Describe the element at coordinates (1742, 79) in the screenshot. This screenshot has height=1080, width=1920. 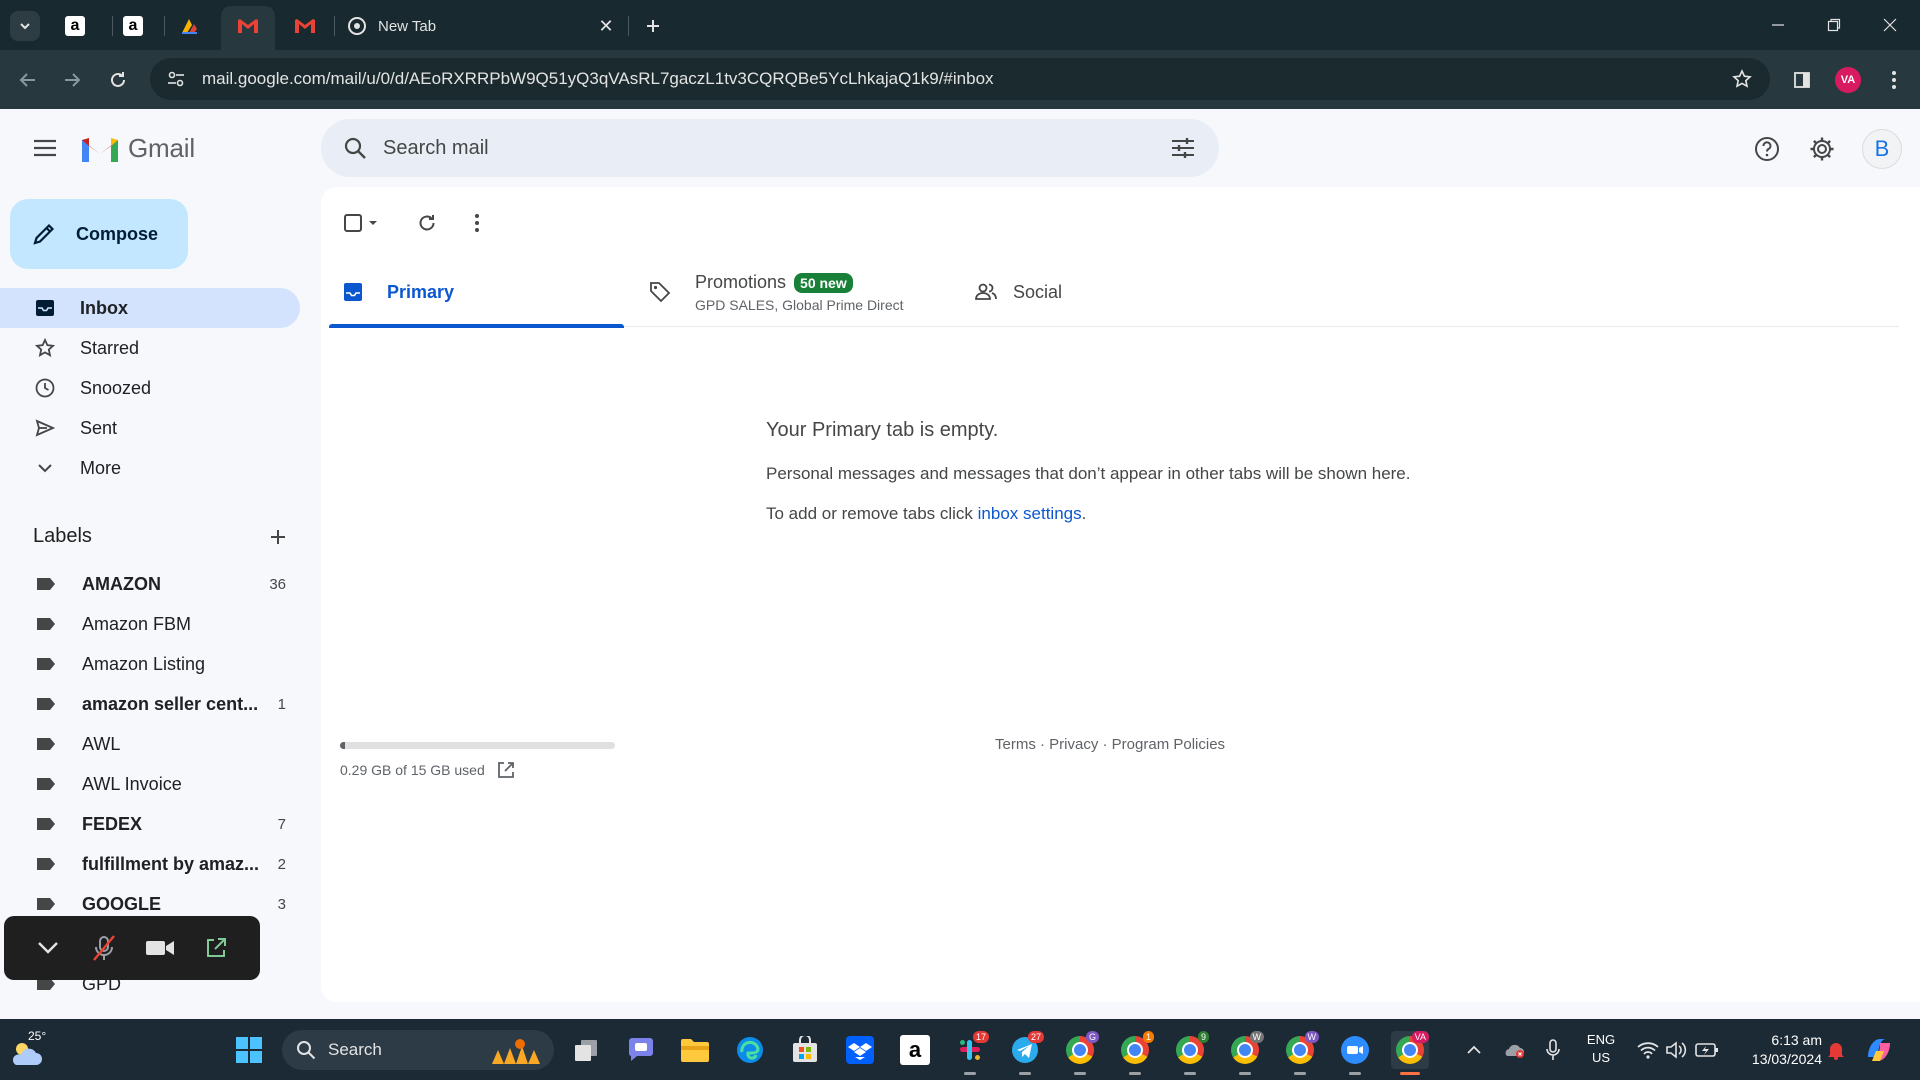
I see `bookmark-star-icon` at that location.